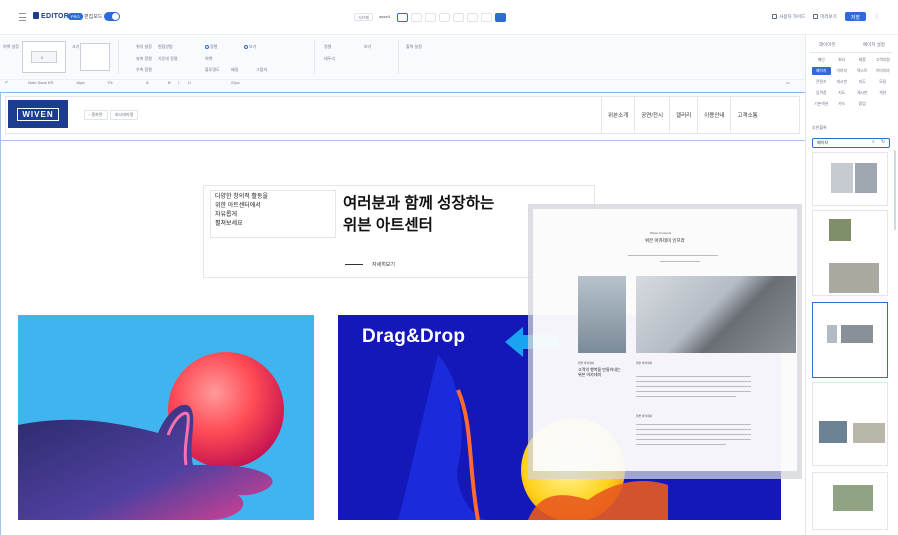  What do you see at coordinates (883, 142) in the screenshot?
I see `refresh-icon: ↻` at bounding box center [883, 142].